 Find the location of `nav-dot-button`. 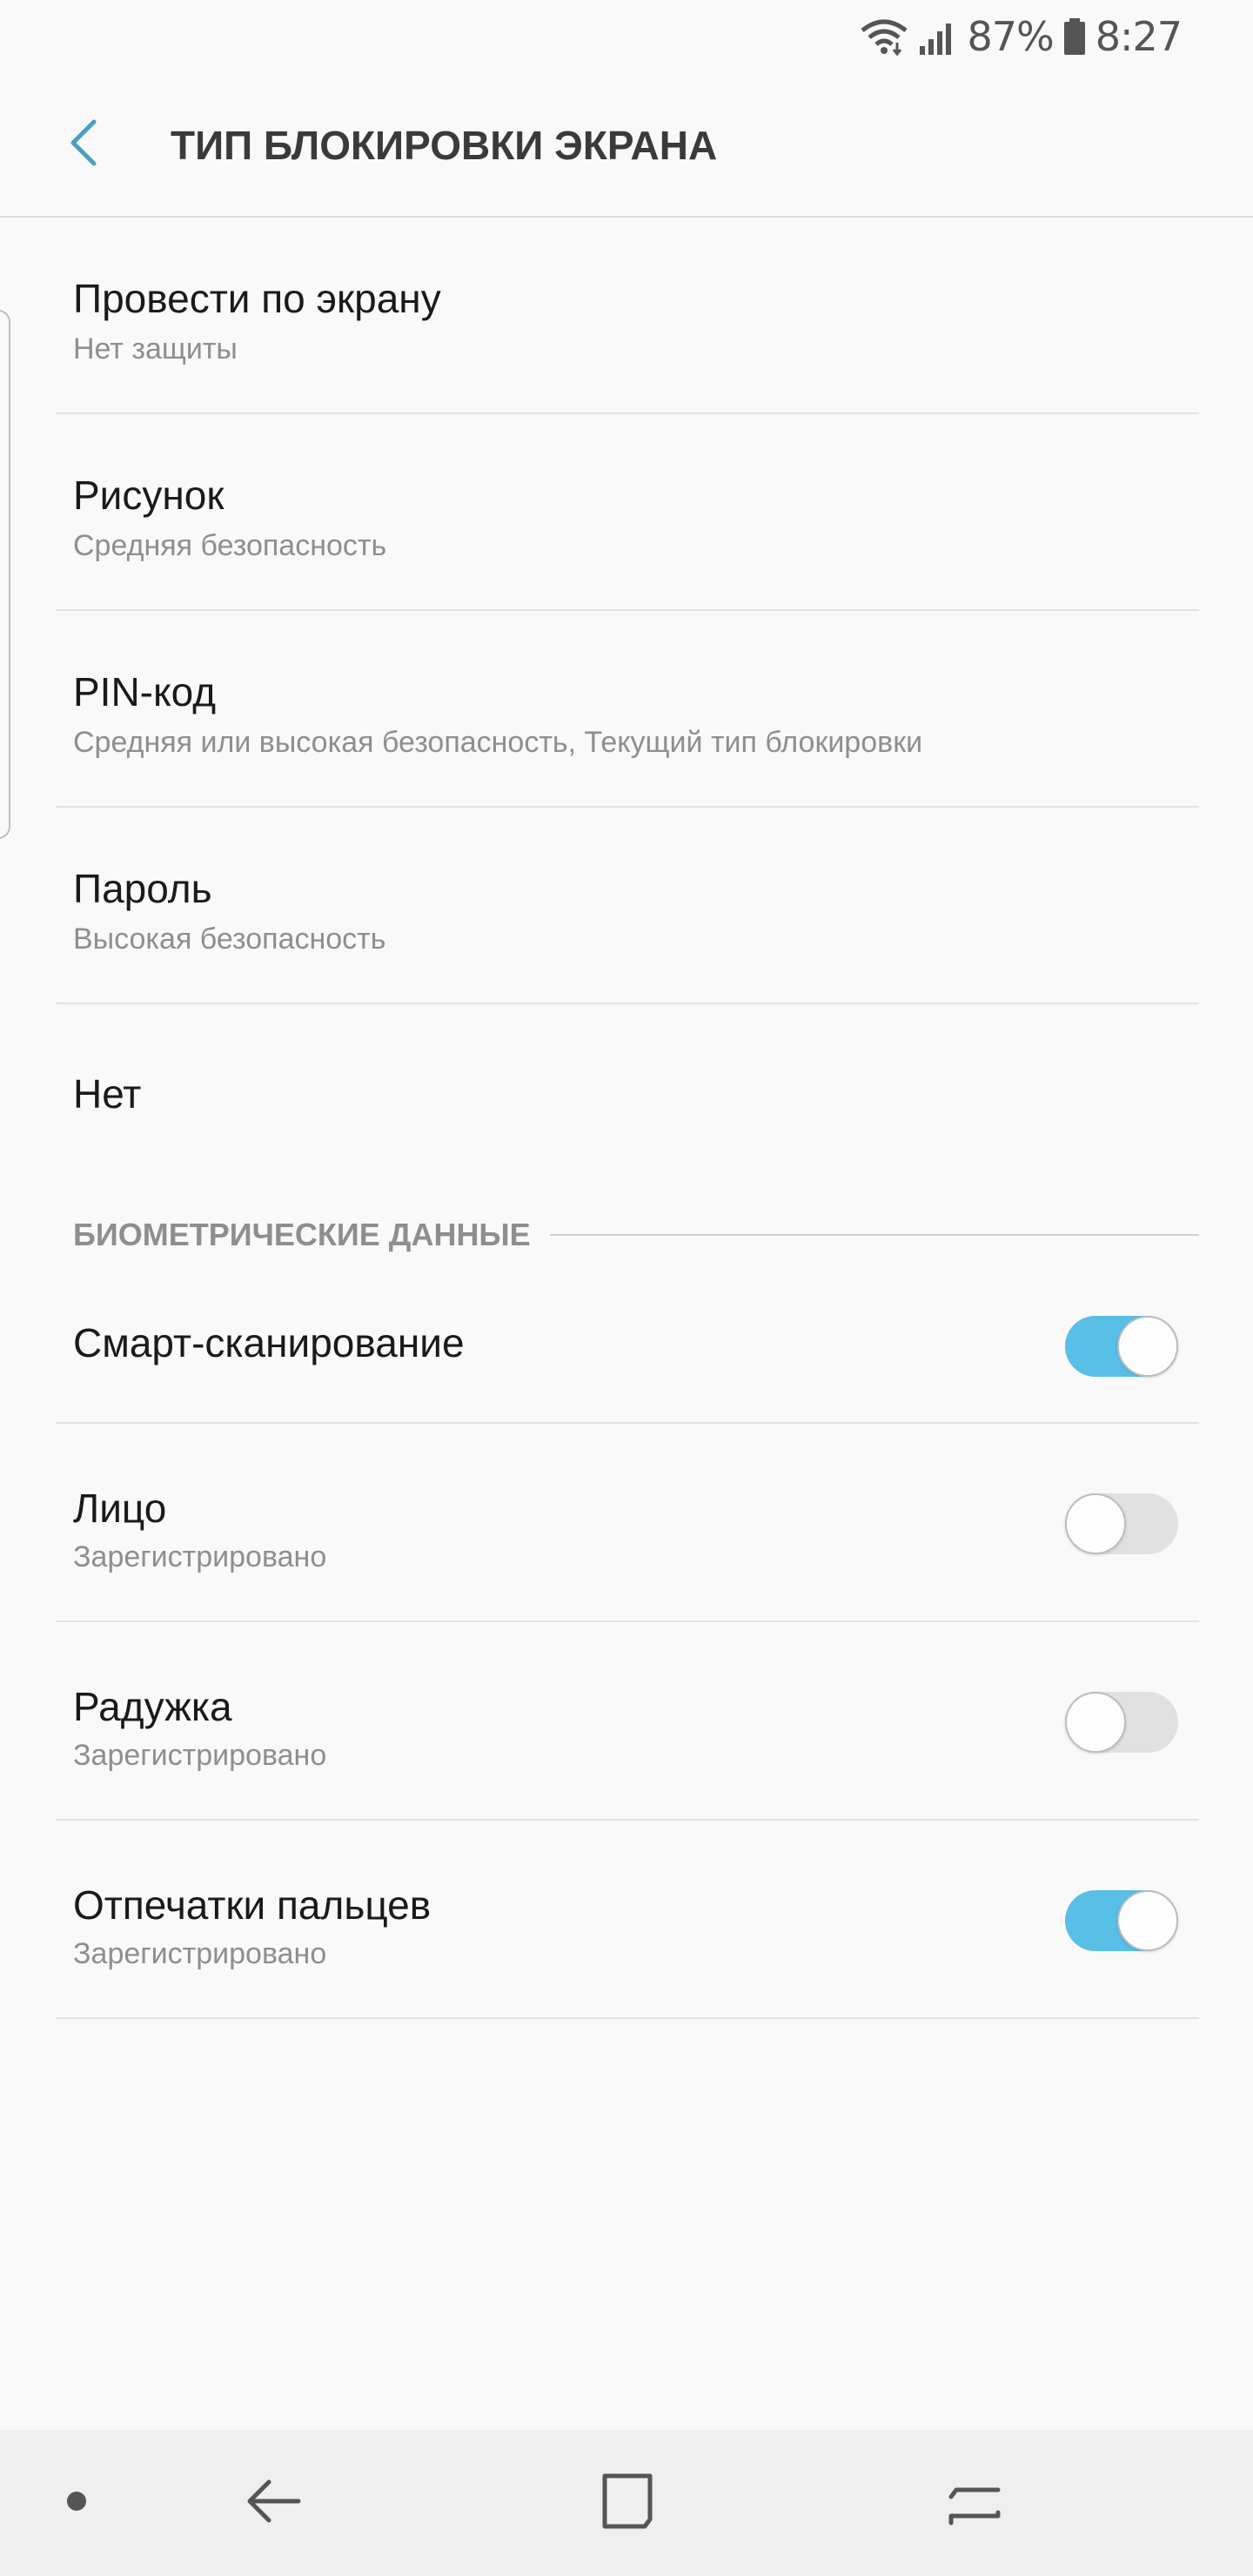

nav-dot-button is located at coordinates (76, 2502).